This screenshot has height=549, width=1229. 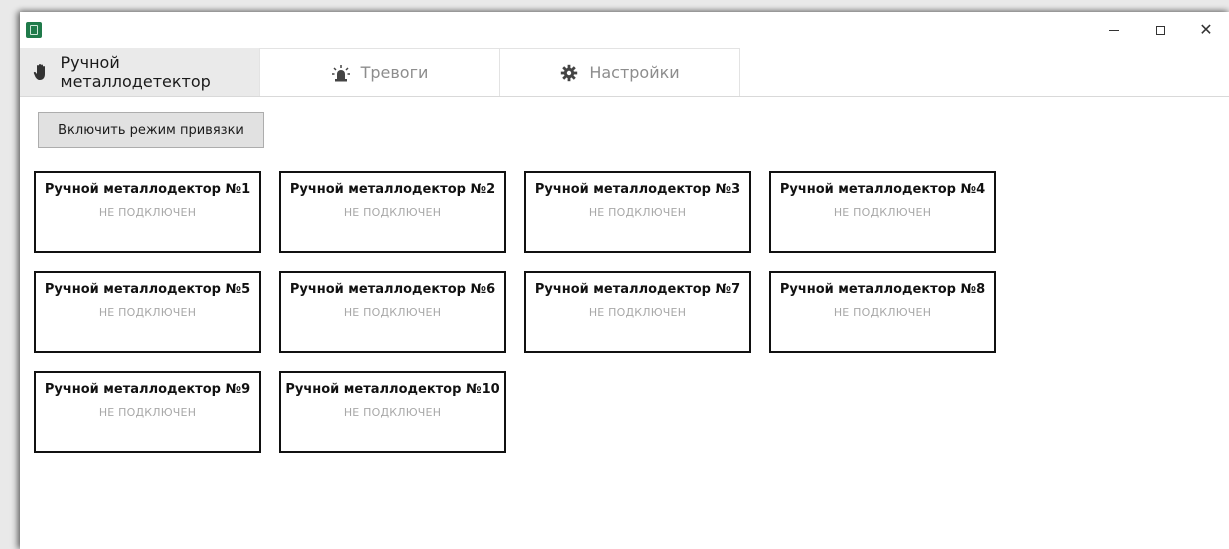 I want to click on device-card: Ручной металлодектор №2 НЕ ПОДКЛЮЧЕН, so click(x=392, y=212).